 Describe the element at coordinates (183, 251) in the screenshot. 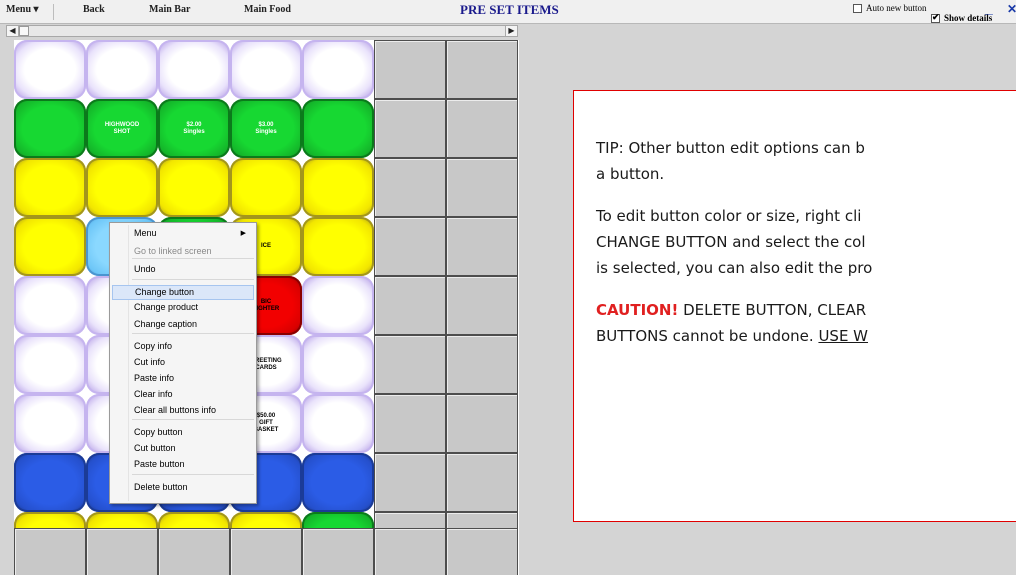

I see `menu-item-go-to-linked-screen: Go to linked screen` at that location.